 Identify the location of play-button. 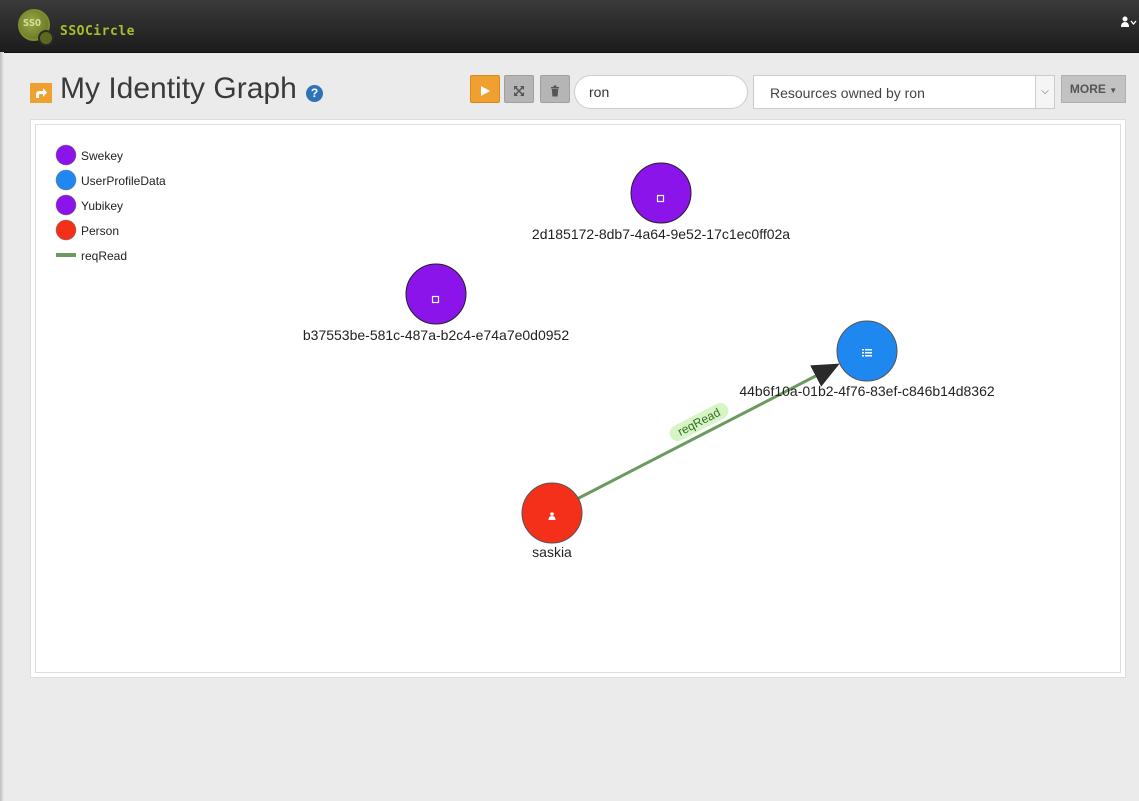
(485, 89).